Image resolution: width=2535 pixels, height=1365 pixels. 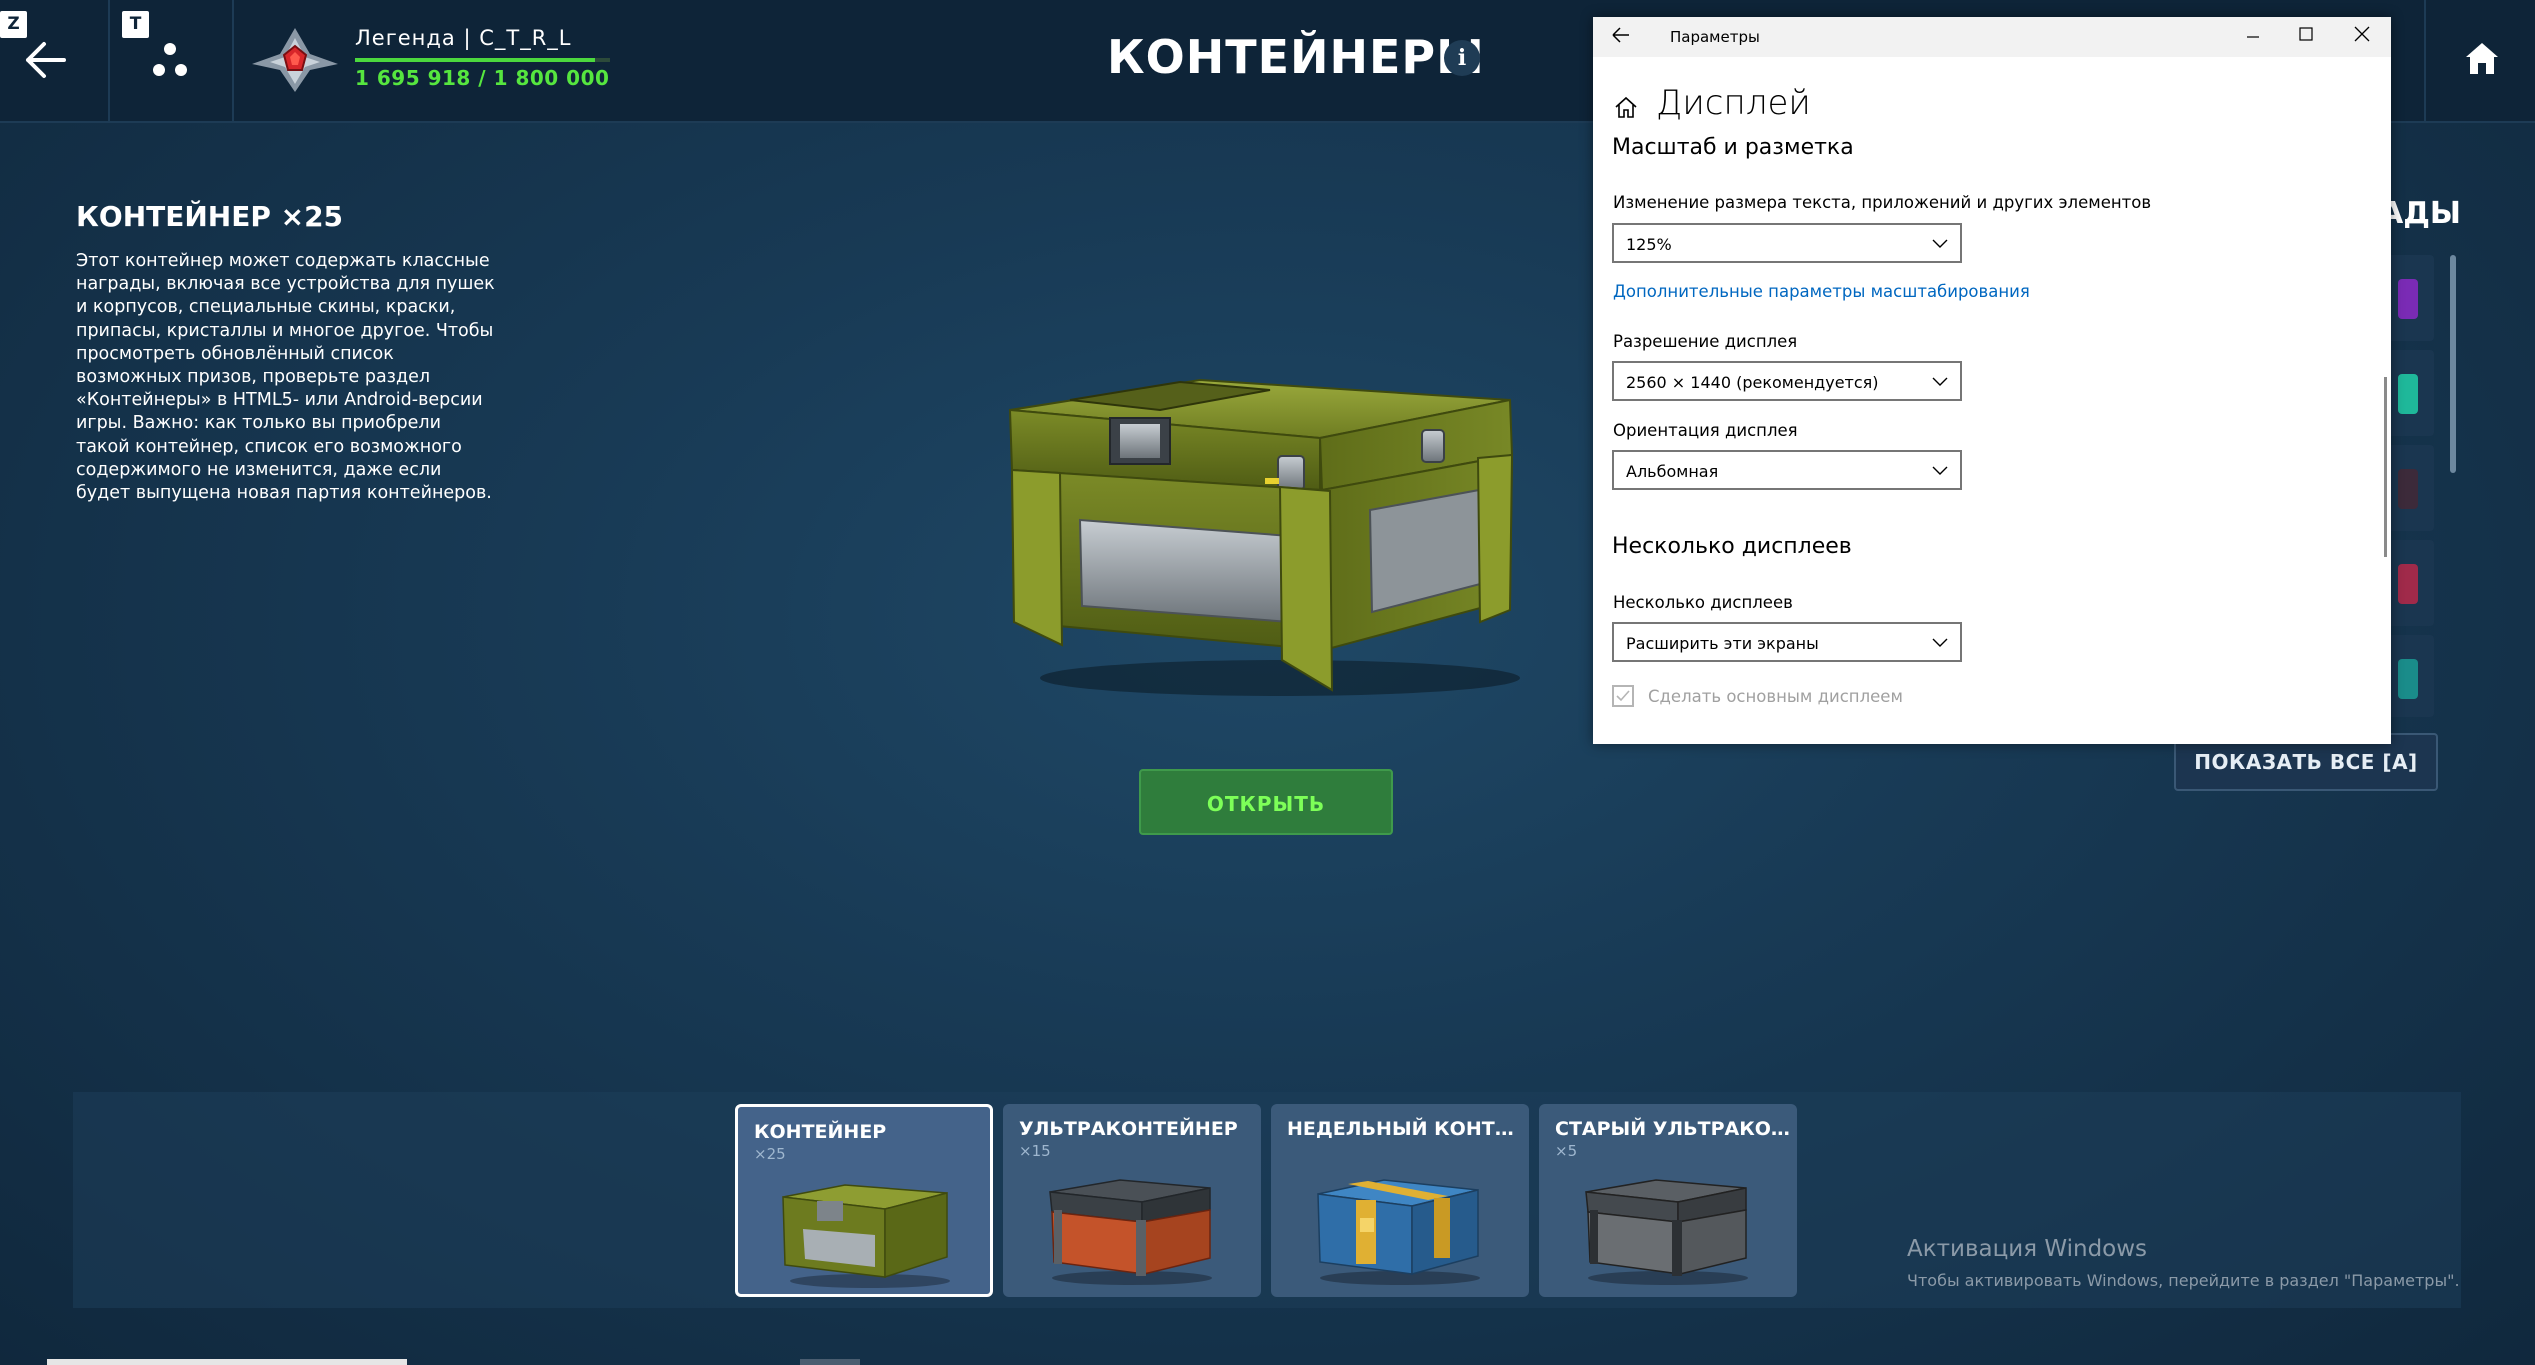 I want to click on multi-display-dropdown: Расширить эти экраны, so click(x=1787, y=642).